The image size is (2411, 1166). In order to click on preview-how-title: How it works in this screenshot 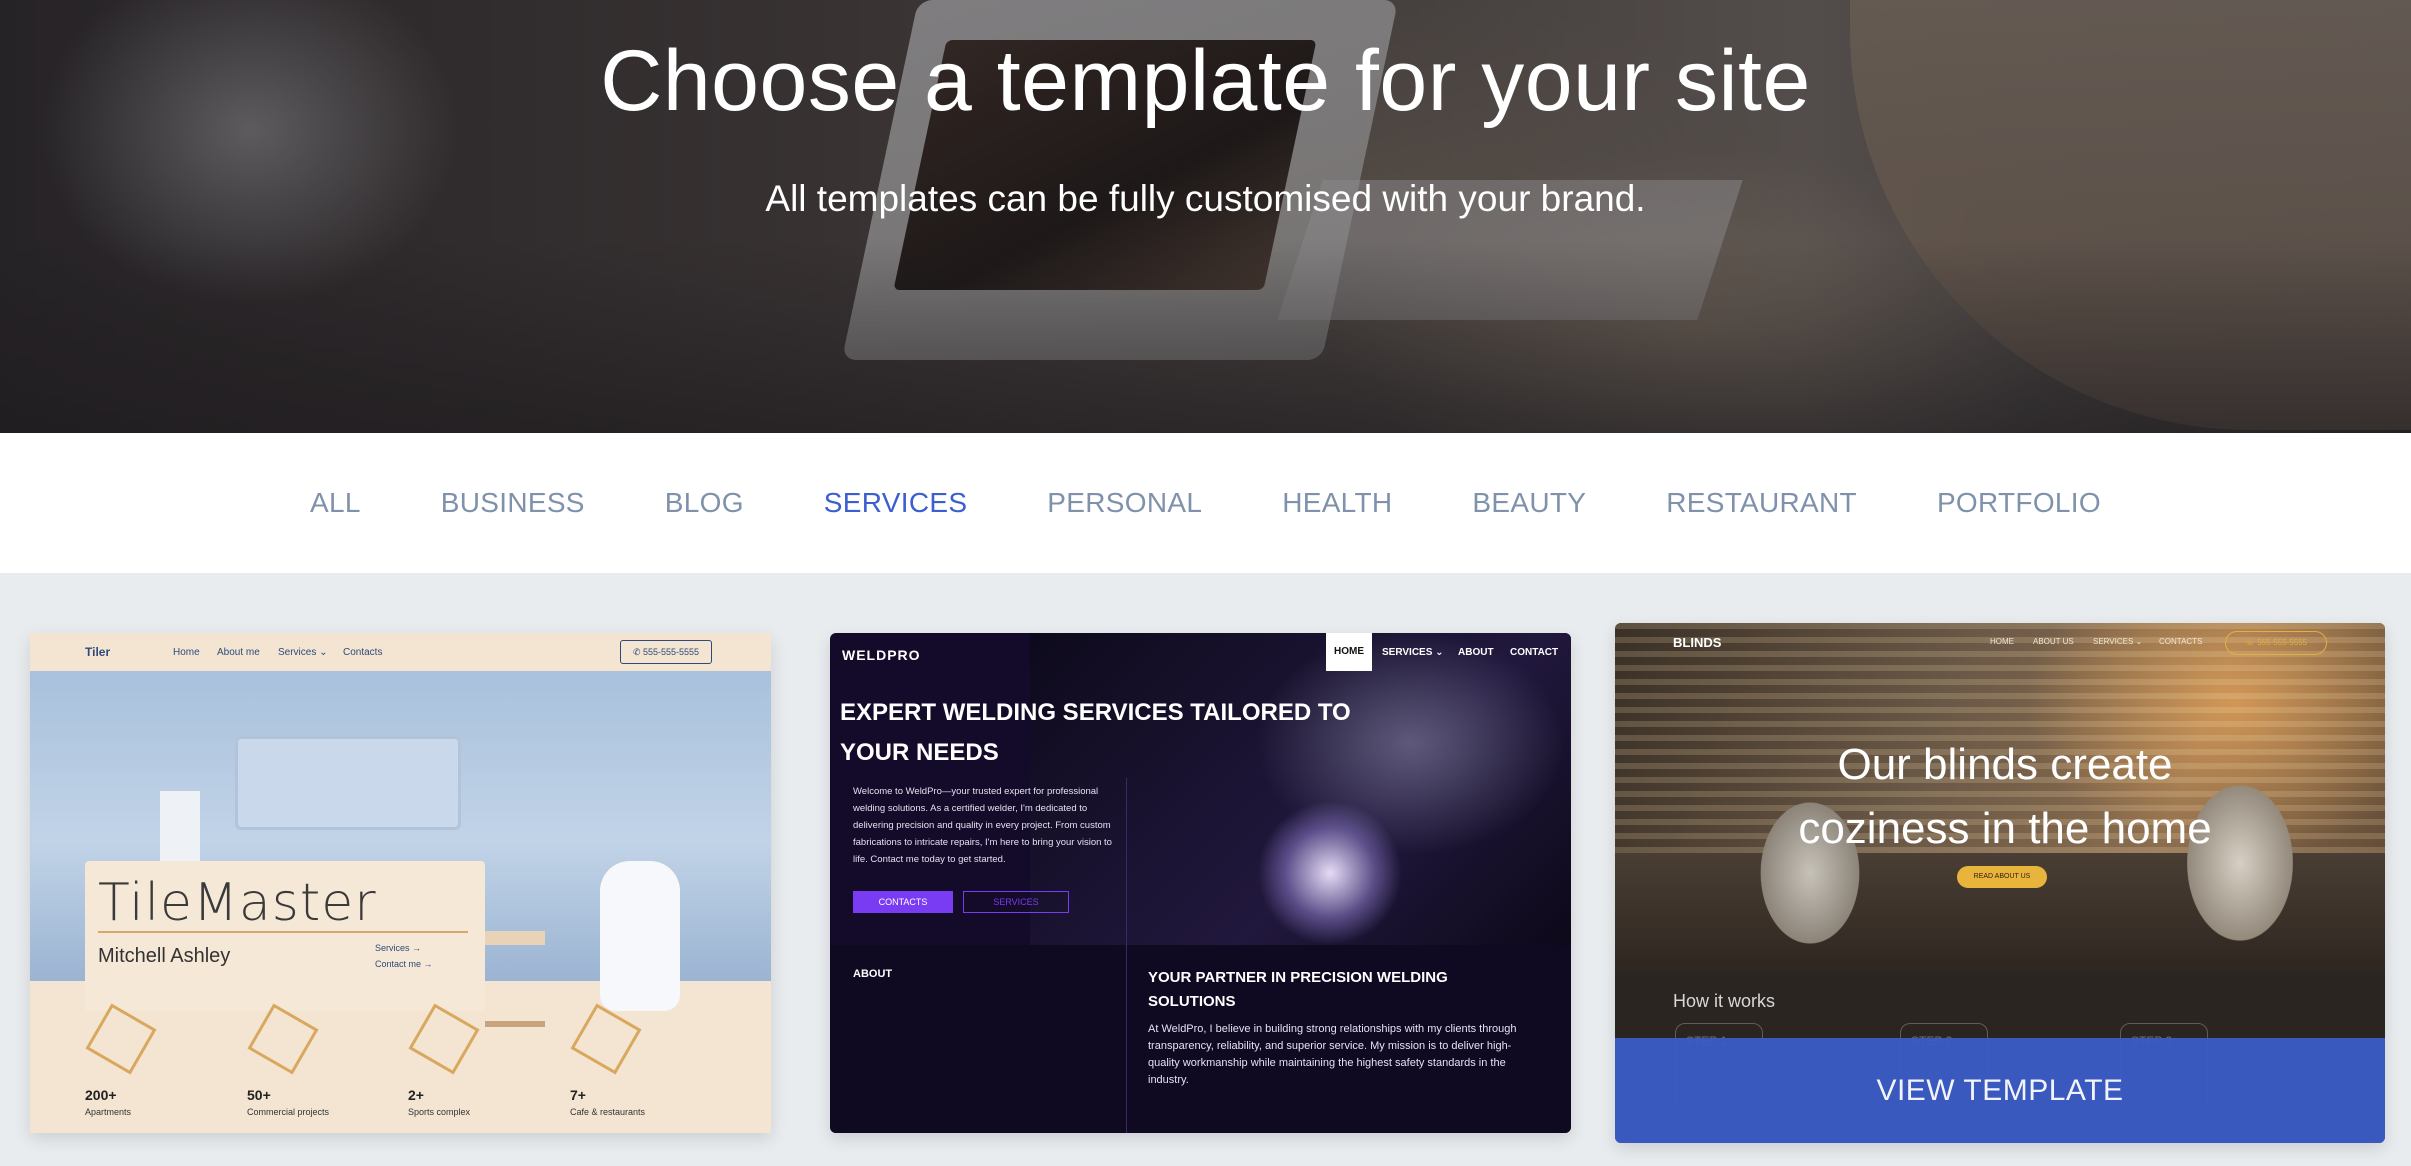, I will do `click(1724, 1001)`.